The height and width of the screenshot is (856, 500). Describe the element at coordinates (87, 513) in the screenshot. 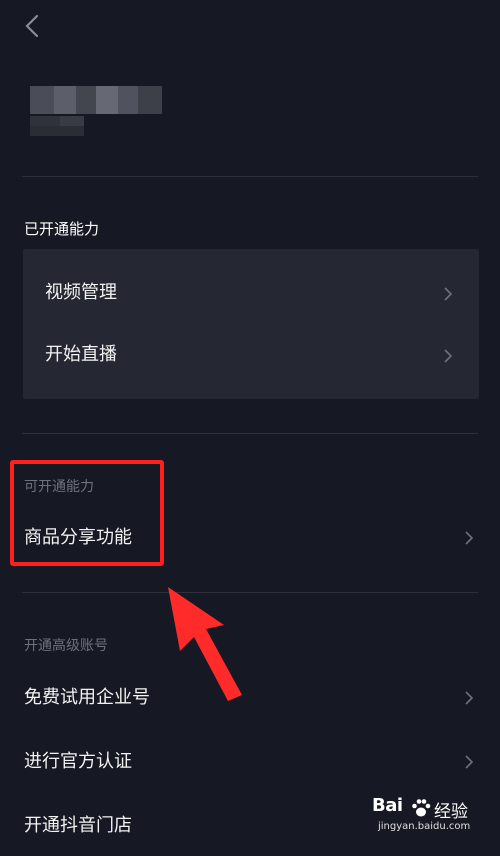

I see `annotation-highlight-box` at that location.